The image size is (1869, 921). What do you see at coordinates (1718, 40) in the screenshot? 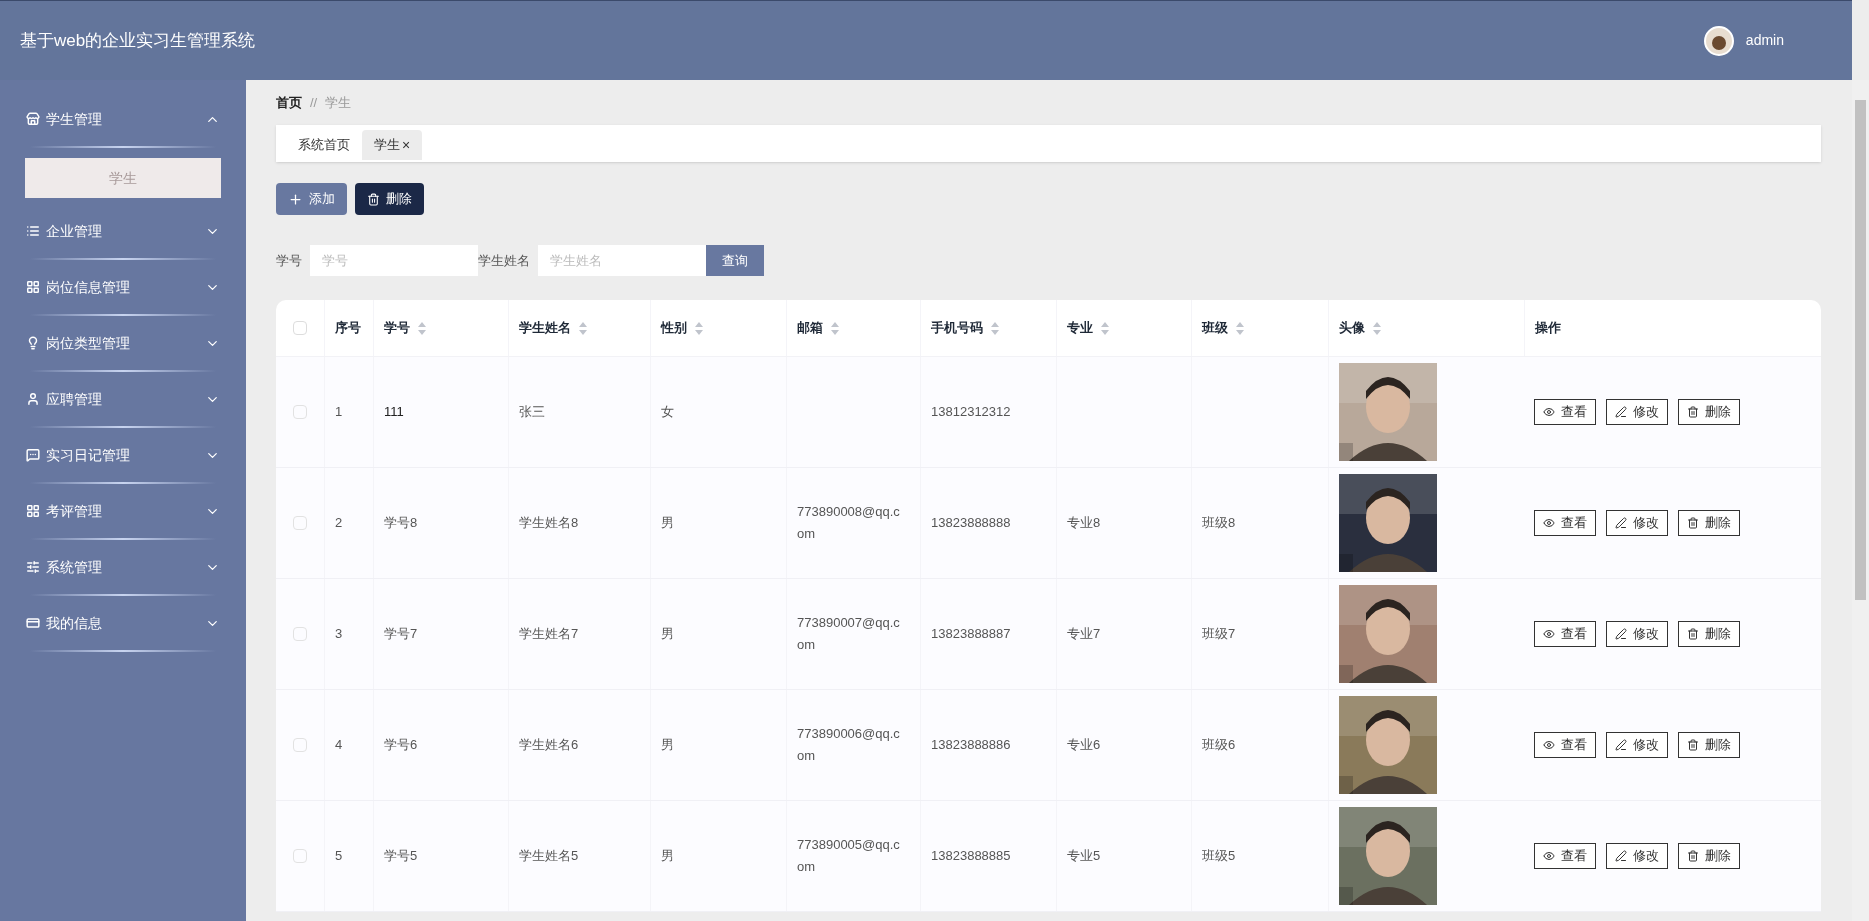
I see `avatar` at bounding box center [1718, 40].